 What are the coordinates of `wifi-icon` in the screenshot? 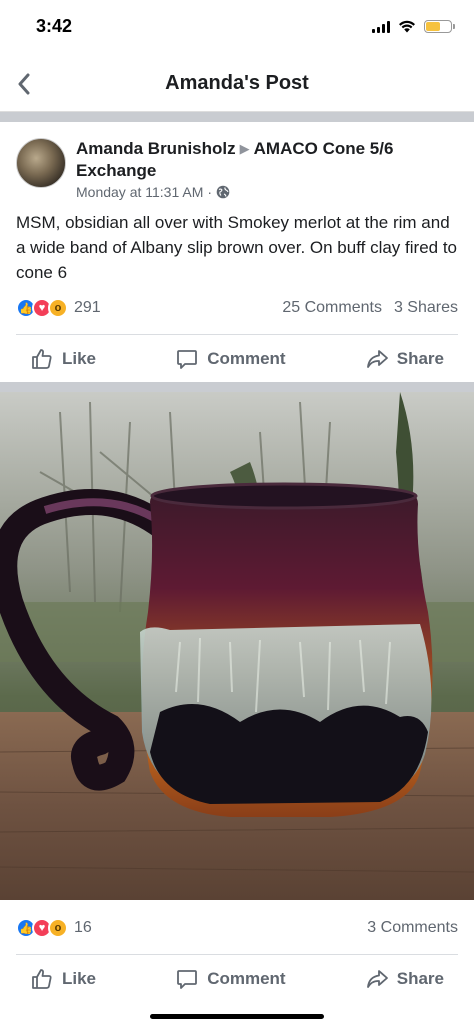 It's located at (407, 26).